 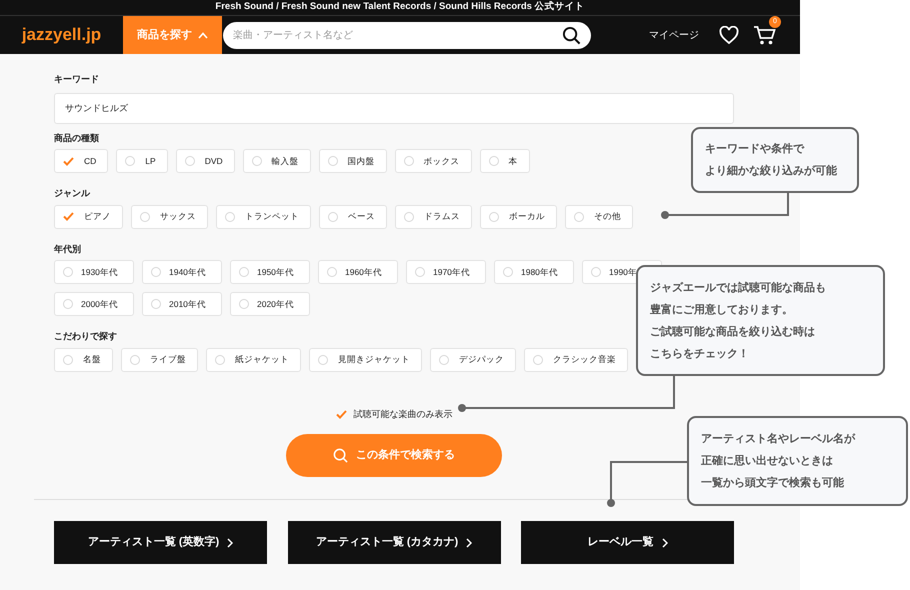 What do you see at coordinates (61, 35) in the screenshot?
I see `logo: jazzyell.jp` at bounding box center [61, 35].